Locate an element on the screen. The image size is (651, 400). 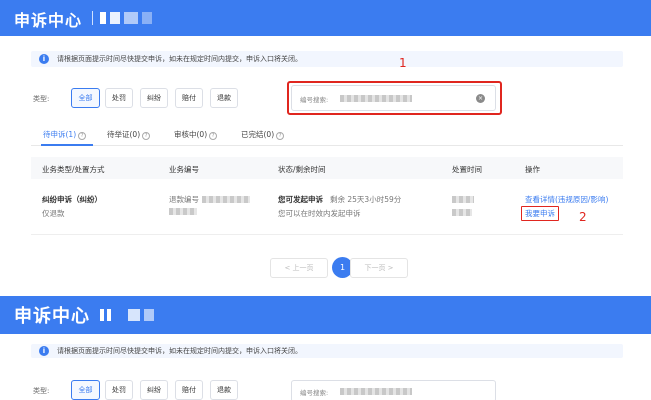
remaining-time: 剩余 25天3小时59分 is located at coordinates (366, 199).